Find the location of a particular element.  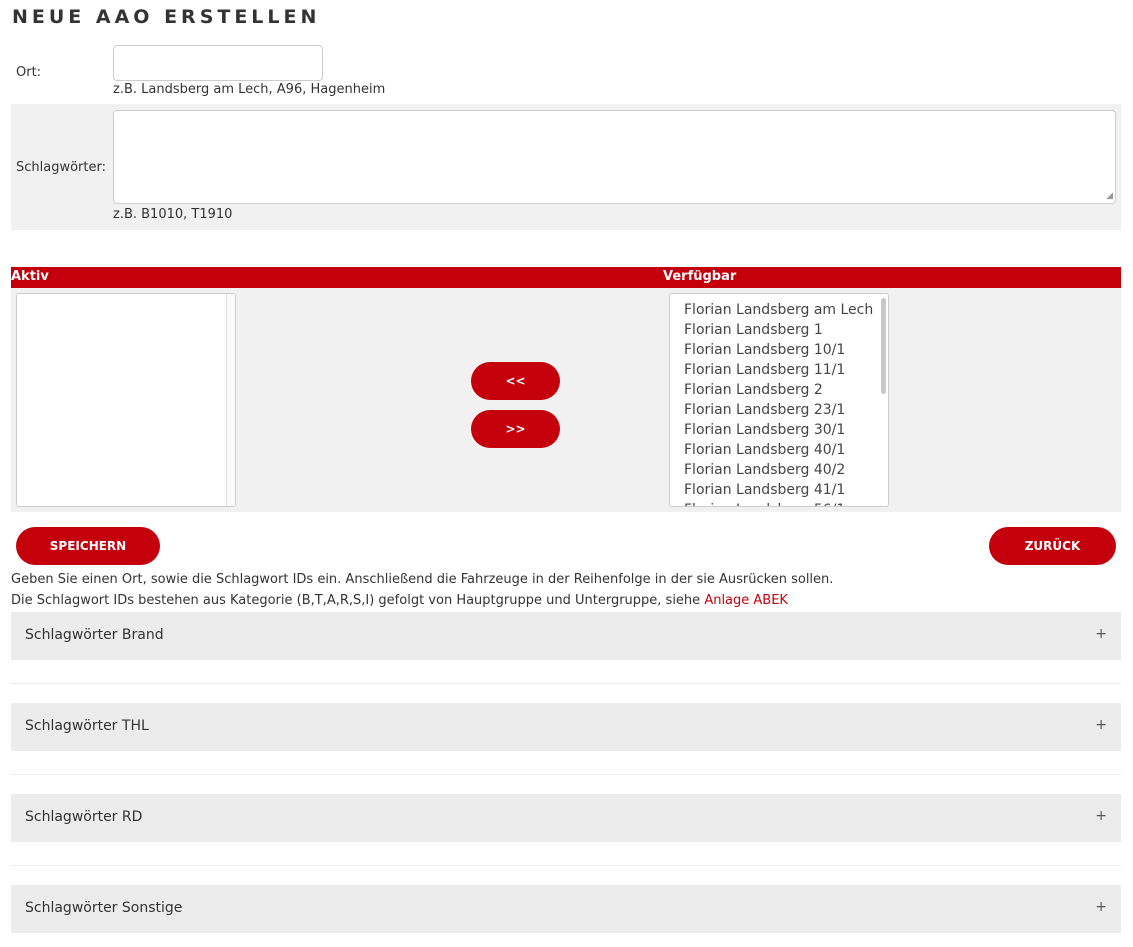

active-vehicles-list is located at coordinates (126, 400).